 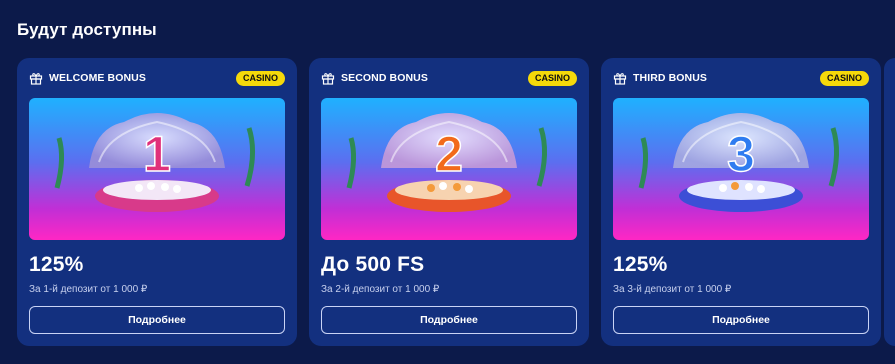 I want to click on banner-digit: 3, so click(x=741, y=154).